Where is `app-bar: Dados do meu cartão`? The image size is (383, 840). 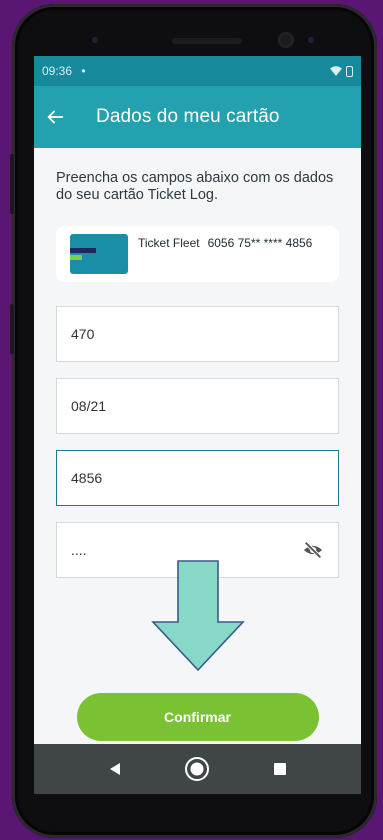
app-bar: Dados do meu cartão is located at coordinates (197, 117).